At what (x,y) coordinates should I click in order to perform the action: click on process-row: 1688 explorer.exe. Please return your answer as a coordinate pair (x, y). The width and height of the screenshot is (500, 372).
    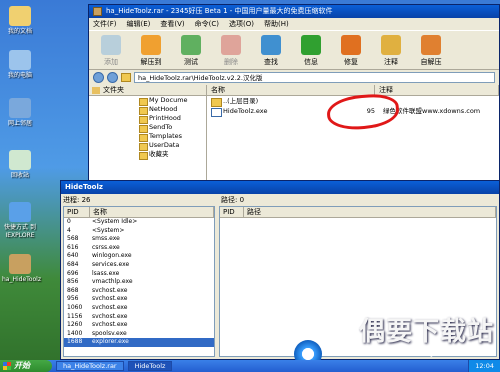
    Looking at the image, I should click on (139, 342).